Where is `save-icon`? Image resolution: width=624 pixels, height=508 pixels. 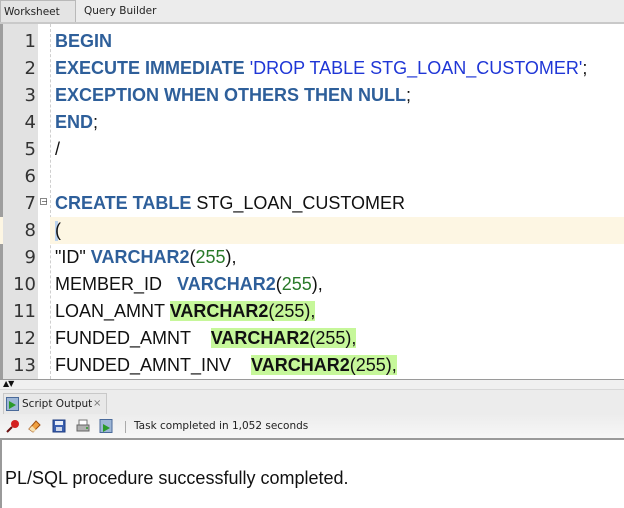 save-icon is located at coordinates (59, 426).